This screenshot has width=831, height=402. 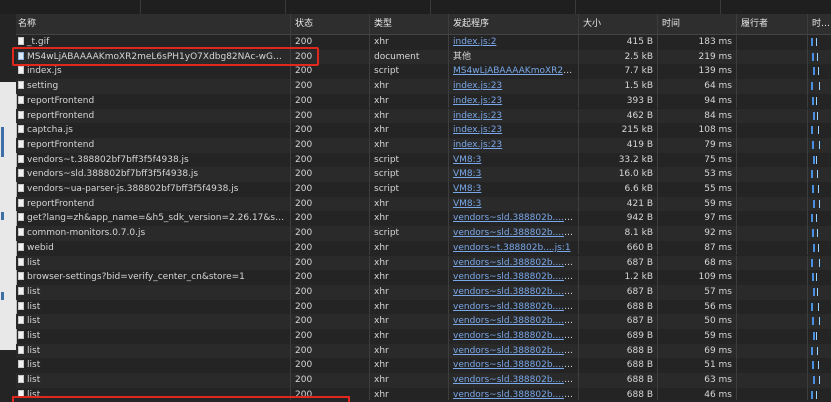 What do you see at coordinates (153, 248) in the screenshot?
I see `request-name: webid` at bounding box center [153, 248].